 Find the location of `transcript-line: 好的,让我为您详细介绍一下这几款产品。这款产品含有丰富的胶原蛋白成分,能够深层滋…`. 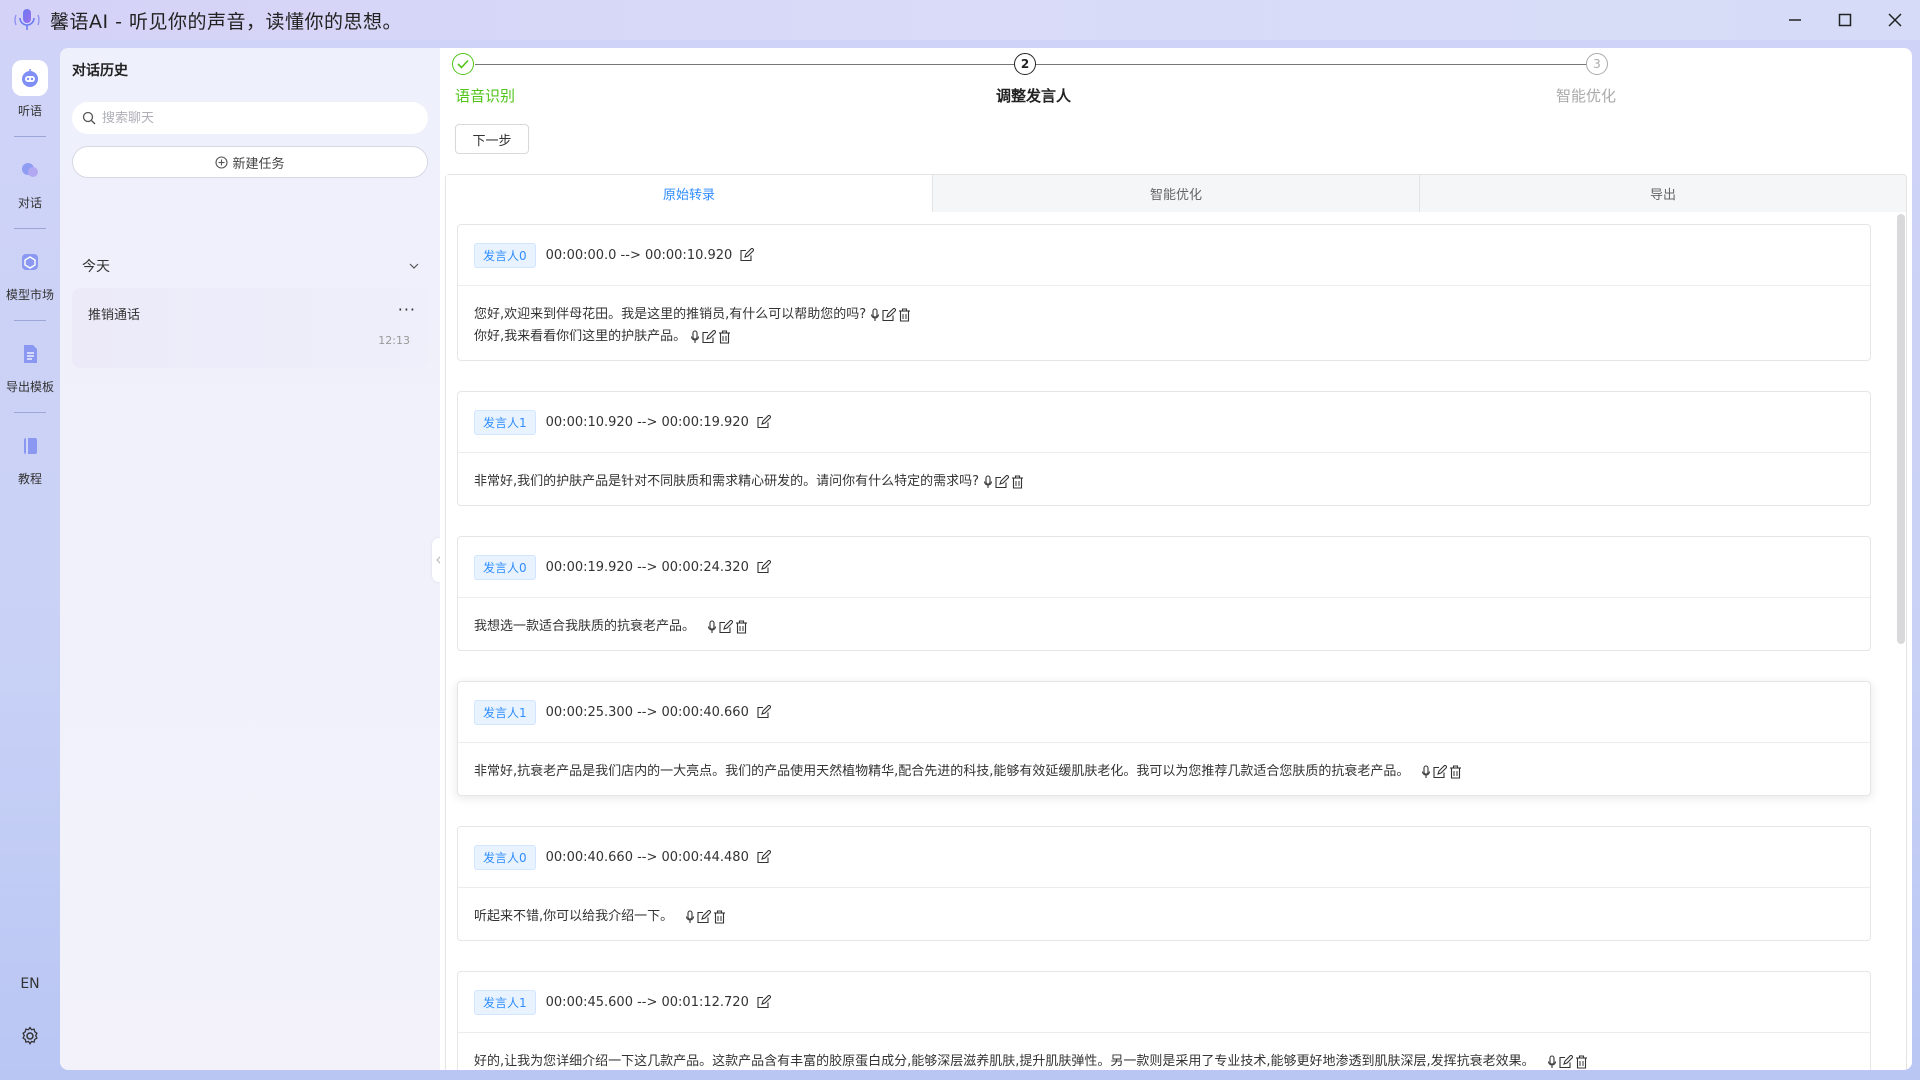

transcript-line: 好的,让我为您详细介绍一下这几款产品。这款产品含有丰富的胶原蛋白成分,能够深层滋… is located at coordinates (1172, 1060).